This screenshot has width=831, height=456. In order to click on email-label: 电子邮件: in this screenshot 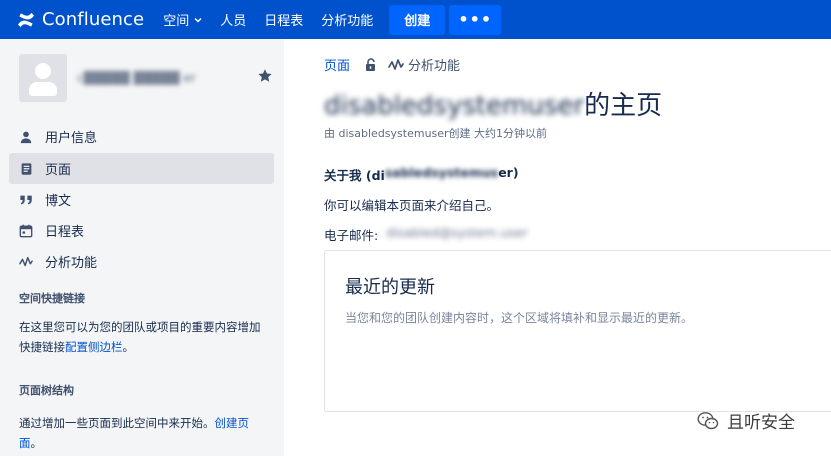, I will do `click(351, 235)`.